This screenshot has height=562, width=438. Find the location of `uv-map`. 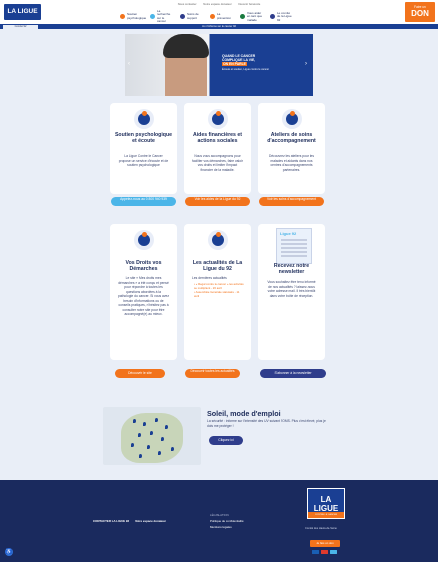

uv-map is located at coordinates (152, 436).